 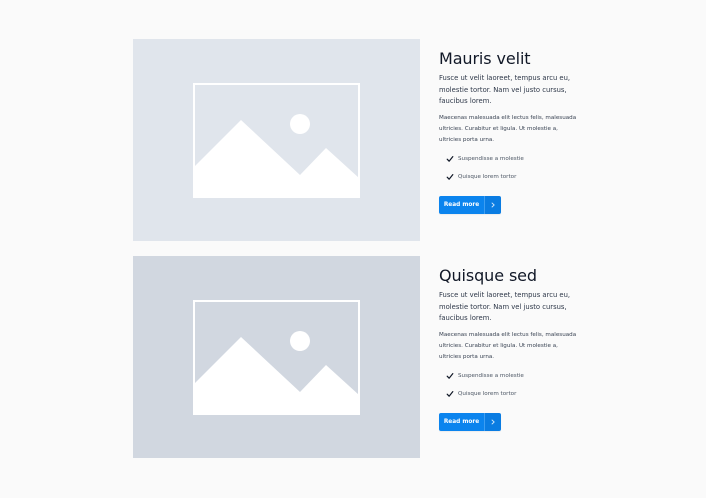 What do you see at coordinates (485, 58) in the screenshot?
I see `card-title: Mauris velit` at bounding box center [485, 58].